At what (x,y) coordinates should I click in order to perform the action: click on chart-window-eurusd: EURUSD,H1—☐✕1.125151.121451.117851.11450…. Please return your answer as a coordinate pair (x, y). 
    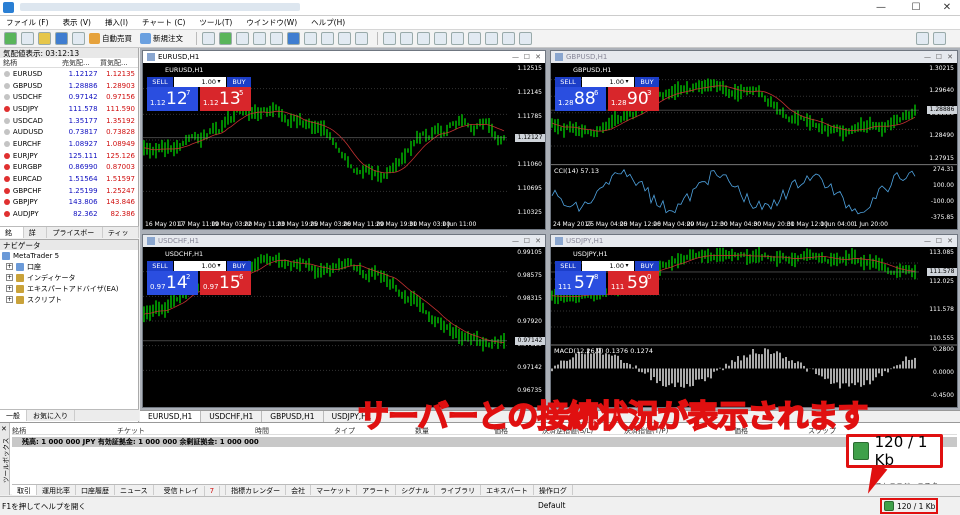
    Looking at the image, I should click on (344, 140).